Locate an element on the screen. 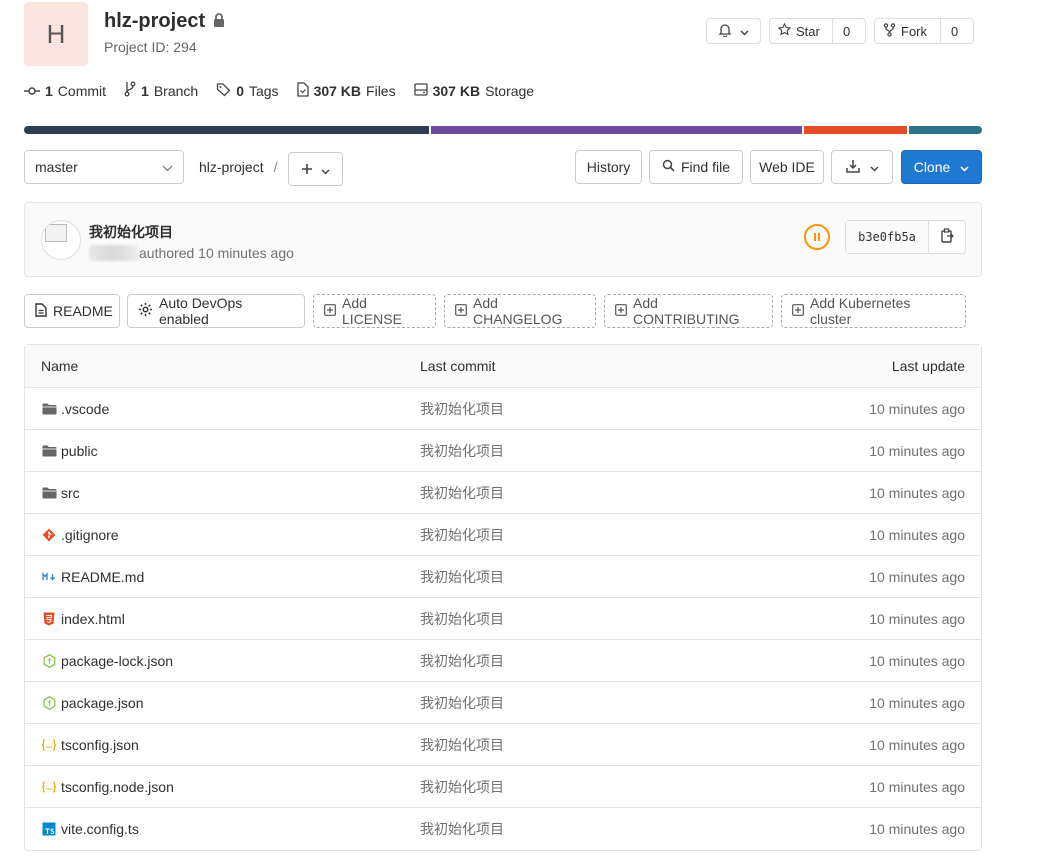  file-name-cell: vite.config.ts is located at coordinates (90, 829).